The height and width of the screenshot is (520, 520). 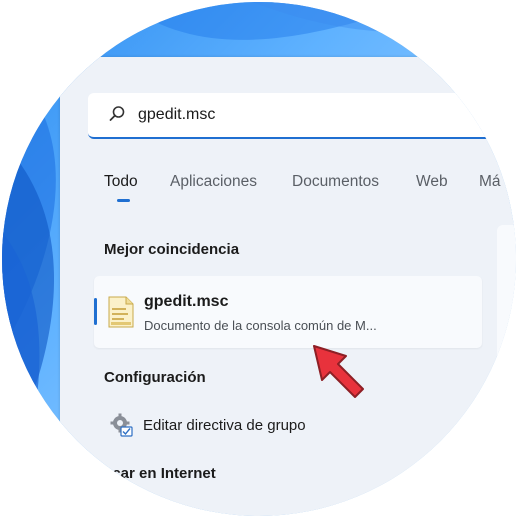 I want to click on file-icon, so click(x=121, y=312).